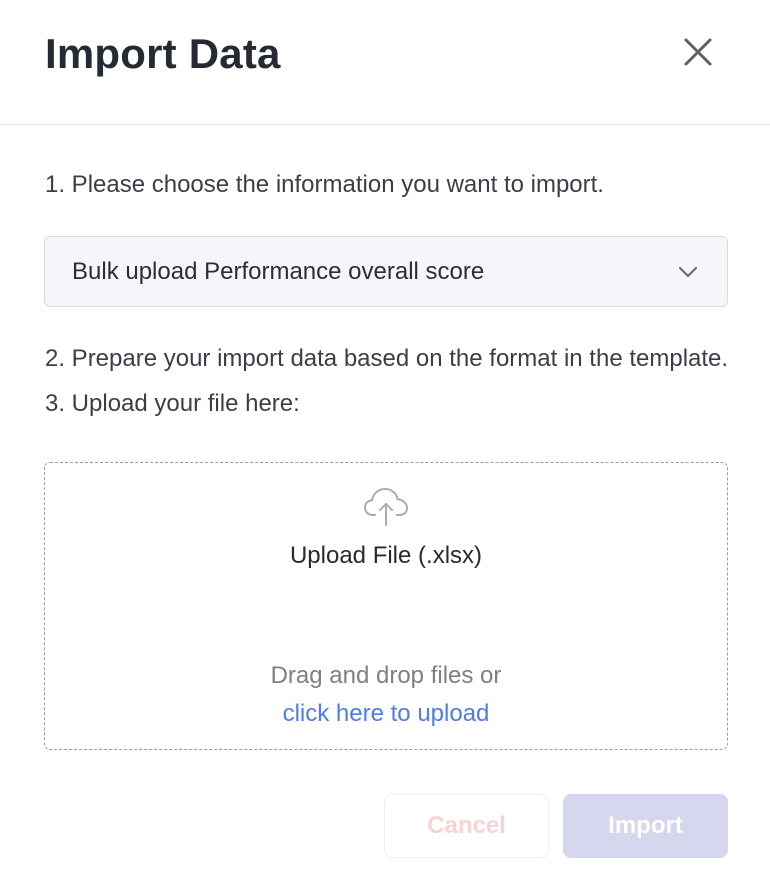 The image size is (770, 884). Describe the element at coordinates (385, 62) in the screenshot. I see `dialog-header: Import Data` at that location.